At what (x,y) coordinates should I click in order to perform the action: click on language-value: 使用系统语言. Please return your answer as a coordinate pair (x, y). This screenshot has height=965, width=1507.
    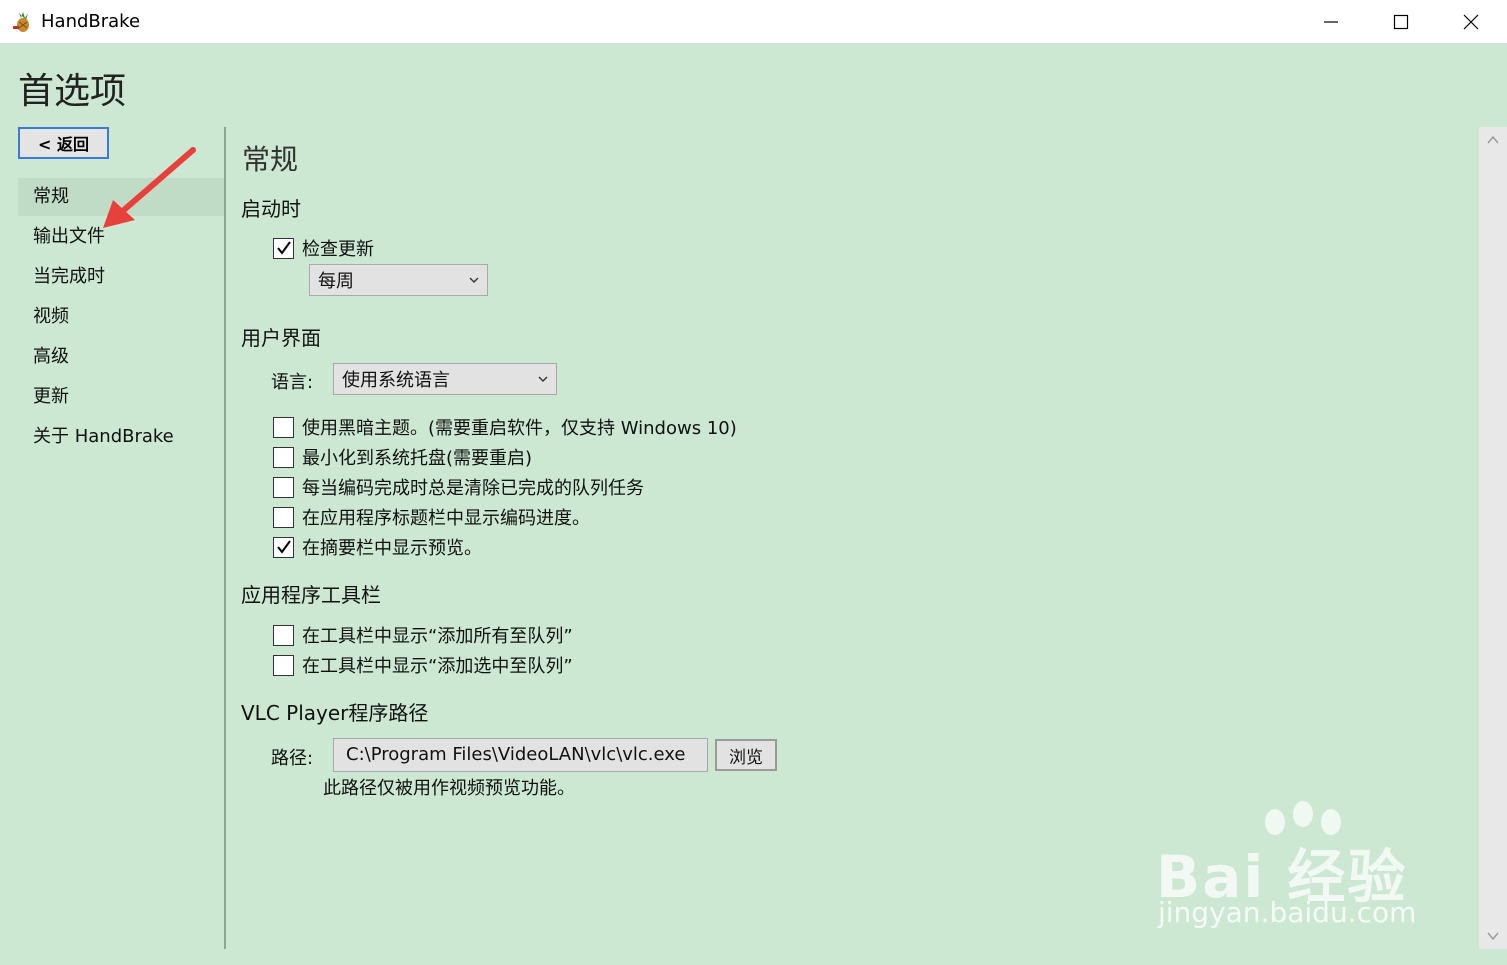
    Looking at the image, I should click on (396, 380).